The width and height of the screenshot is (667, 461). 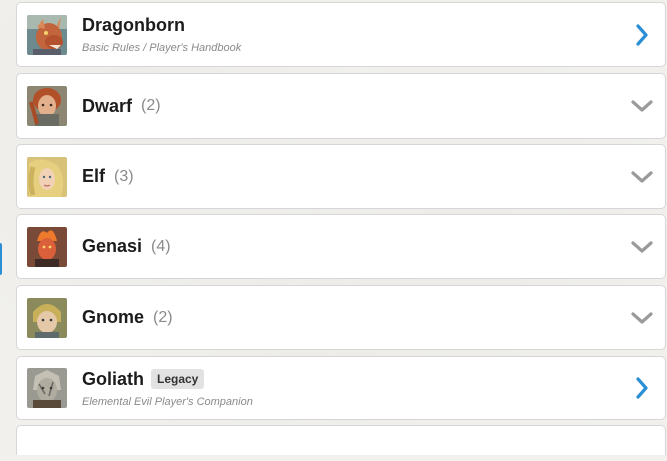 What do you see at coordinates (113, 317) in the screenshot?
I see `race-name: Gnome` at bounding box center [113, 317].